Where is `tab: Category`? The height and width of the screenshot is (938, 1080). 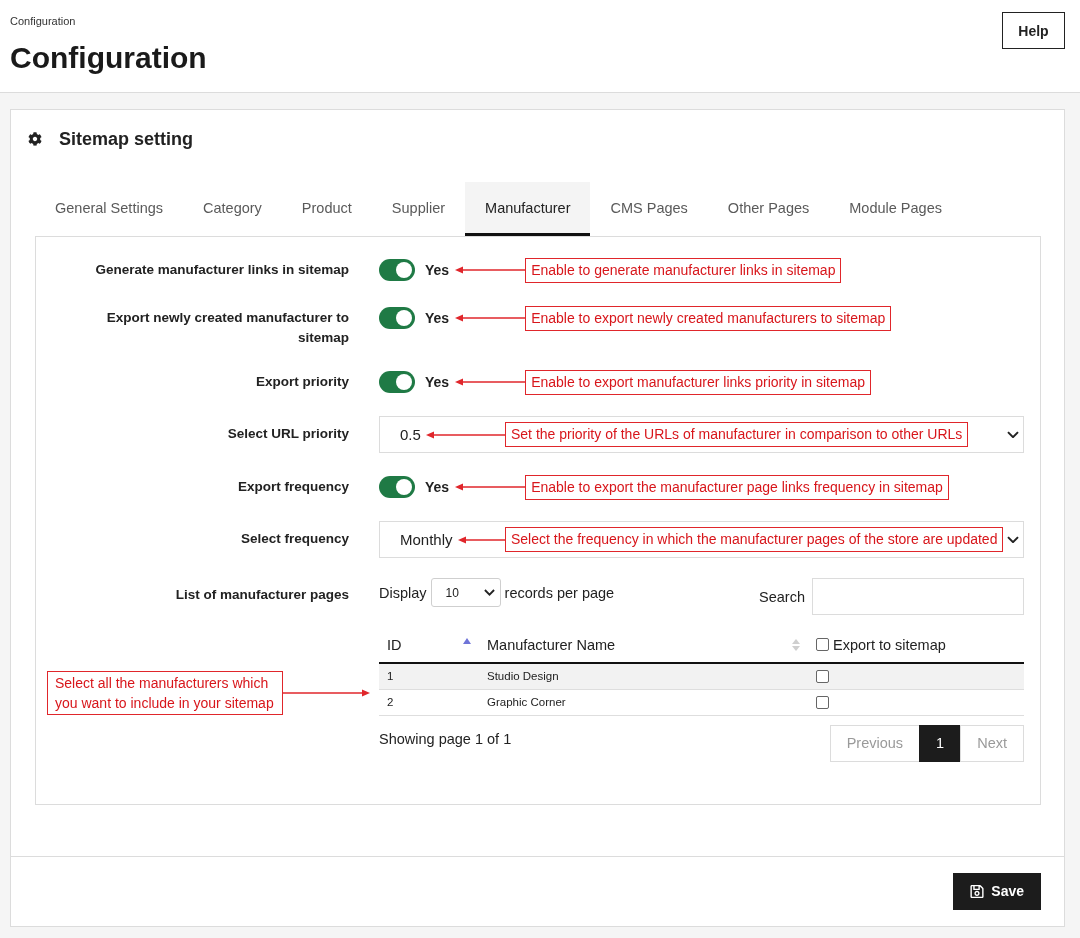
tab: Category is located at coordinates (232, 209).